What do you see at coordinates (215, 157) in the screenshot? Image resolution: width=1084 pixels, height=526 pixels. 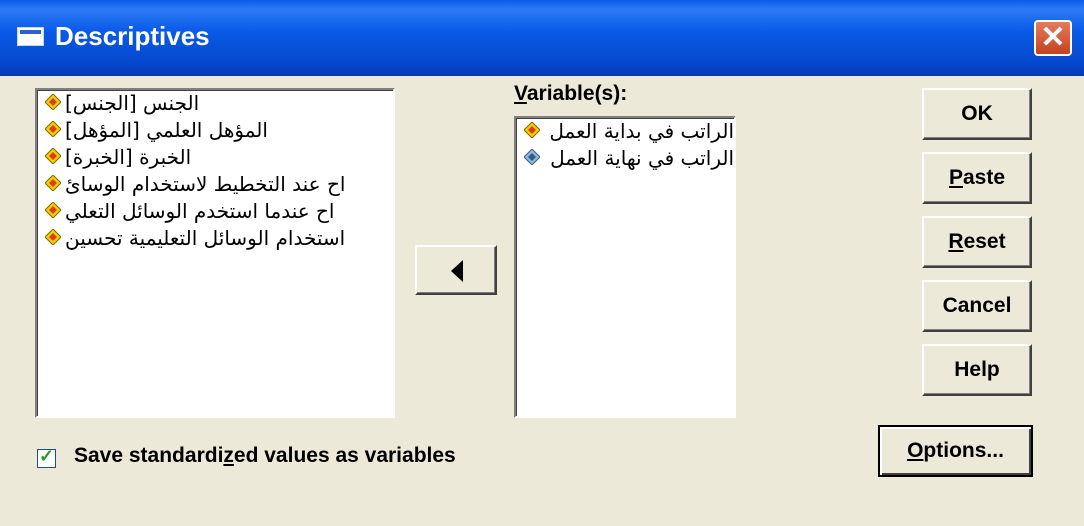 I see `list-item: الخبرة [الخبرة]` at bounding box center [215, 157].